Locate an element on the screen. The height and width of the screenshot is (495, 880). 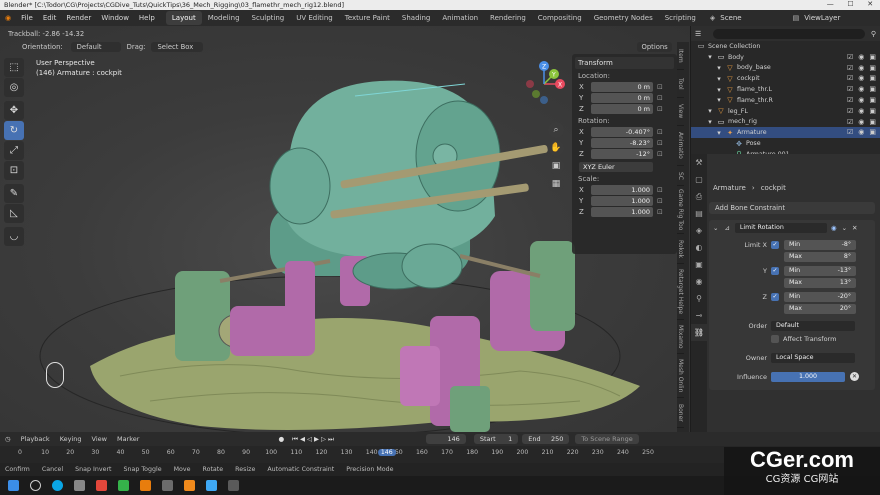
tab-sc: SC is located at coordinates (680, 176).